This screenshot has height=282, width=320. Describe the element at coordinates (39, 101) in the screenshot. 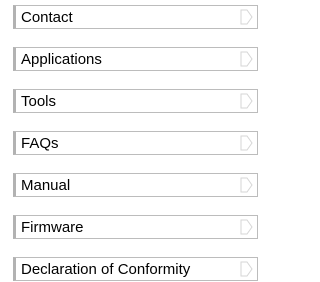

I see `menu-item-label: Tools` at that location.